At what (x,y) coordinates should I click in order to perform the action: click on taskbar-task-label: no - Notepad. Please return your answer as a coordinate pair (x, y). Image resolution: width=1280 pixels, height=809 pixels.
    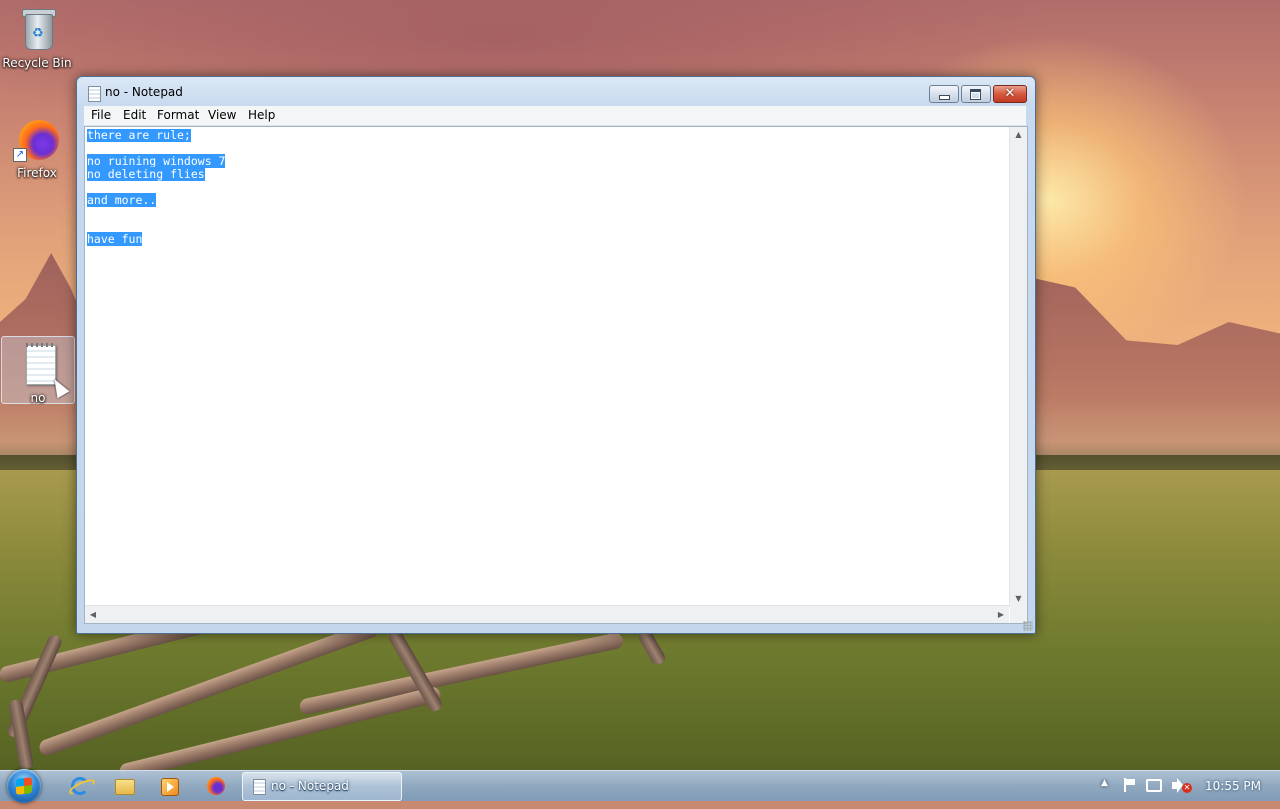
    Looking at the image, I should click on (310, 786).